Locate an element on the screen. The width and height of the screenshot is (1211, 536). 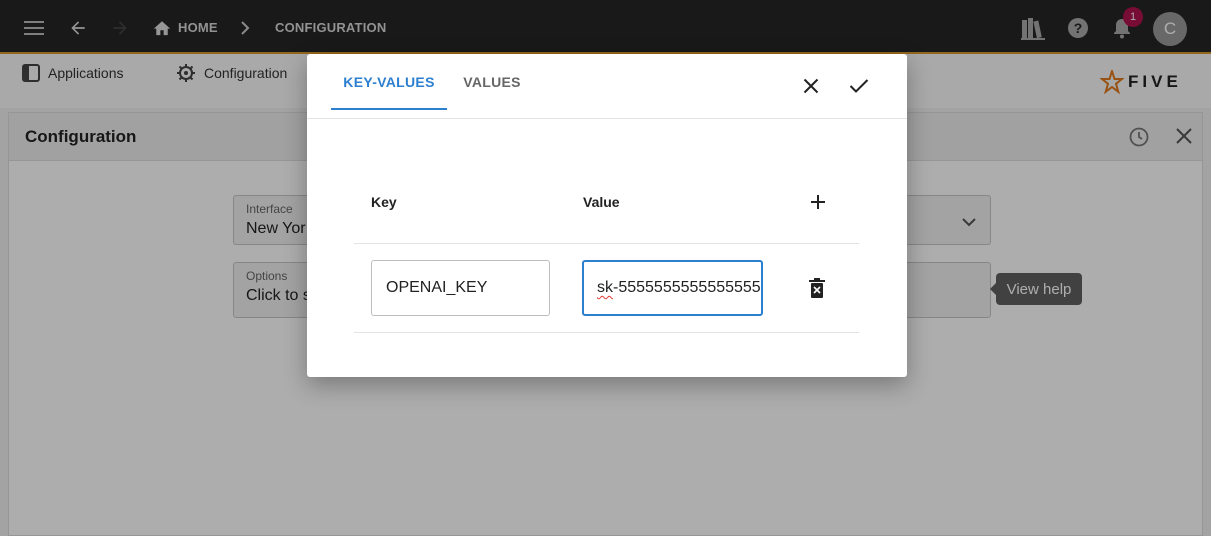
header-divider is located at coordinates (606, 243).